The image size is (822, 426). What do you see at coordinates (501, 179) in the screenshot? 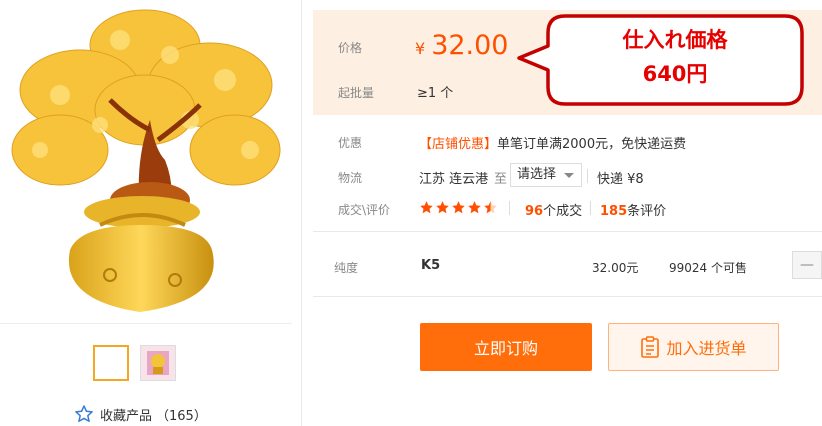
I see `logistics-to: 至` at bounding box center [501, 179].